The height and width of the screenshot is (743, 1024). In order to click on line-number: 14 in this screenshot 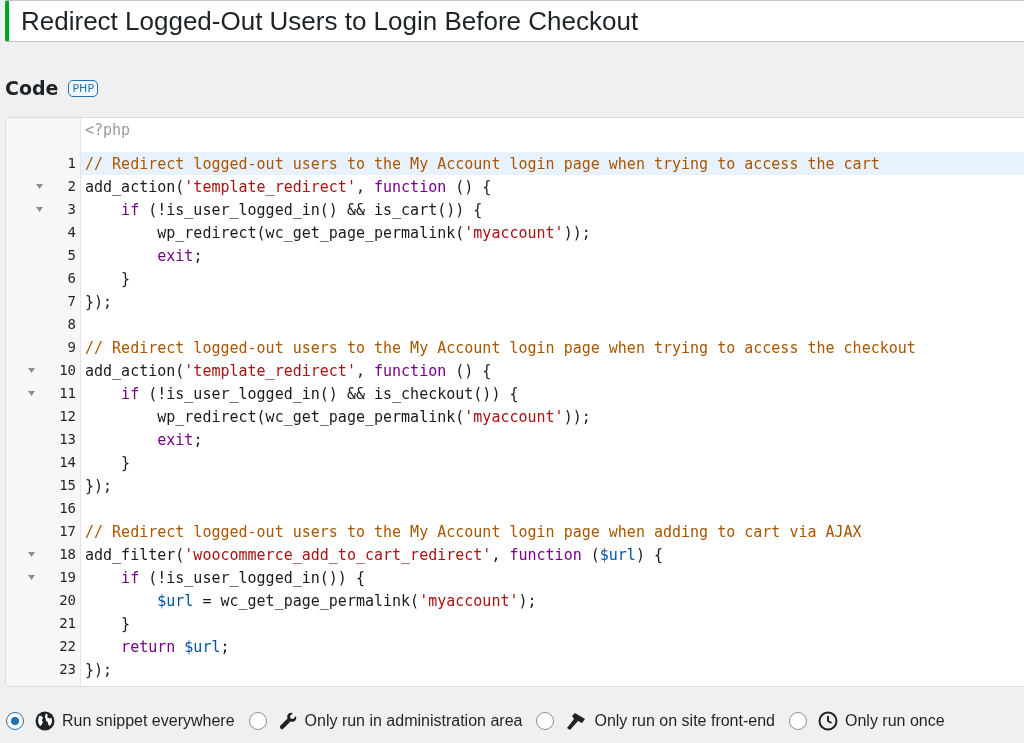, I will do `click(67, 462)`.